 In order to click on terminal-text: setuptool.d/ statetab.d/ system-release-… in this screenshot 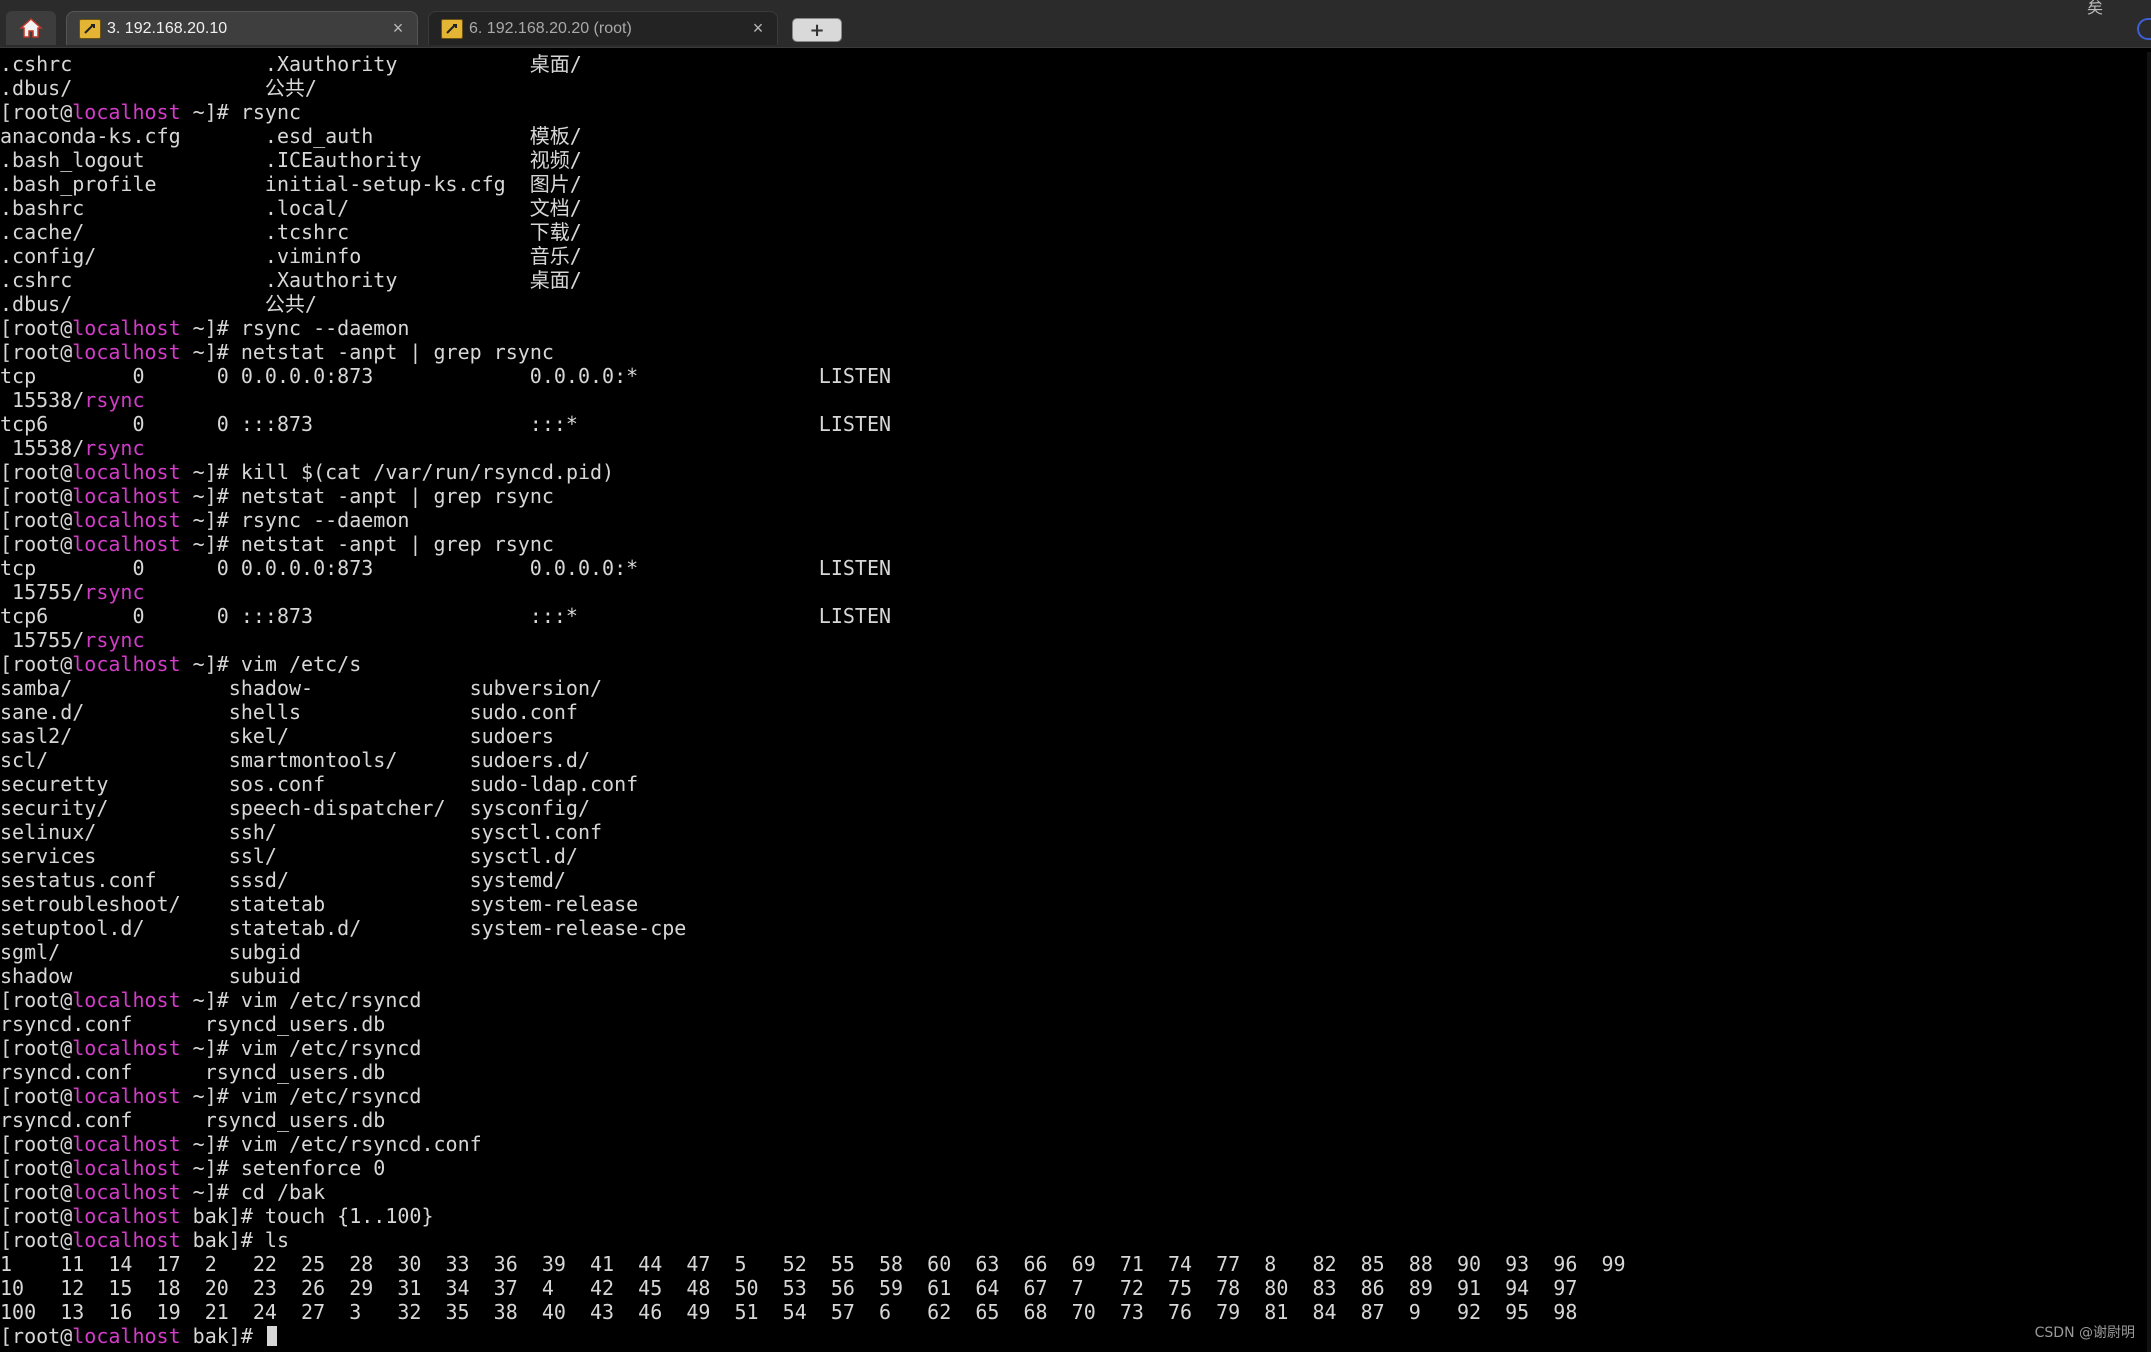, I will do `click(343, 928)`.